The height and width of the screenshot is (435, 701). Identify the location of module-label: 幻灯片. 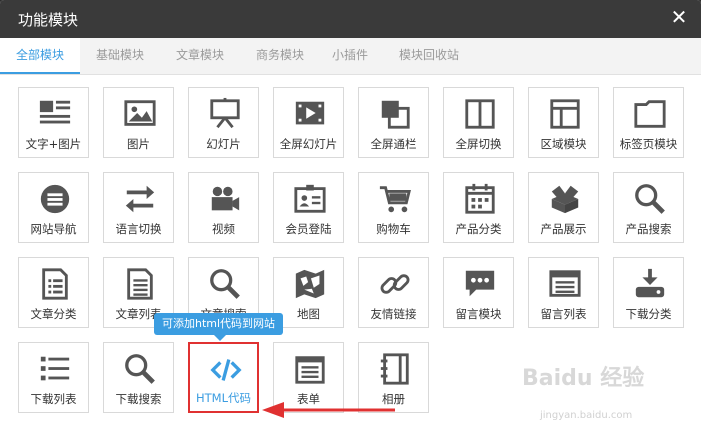
(223, 144).